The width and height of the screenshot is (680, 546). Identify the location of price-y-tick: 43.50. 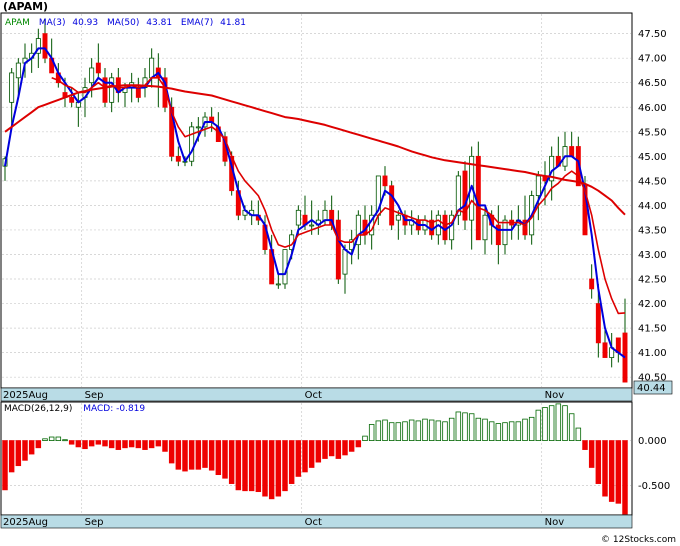
(652, 230).